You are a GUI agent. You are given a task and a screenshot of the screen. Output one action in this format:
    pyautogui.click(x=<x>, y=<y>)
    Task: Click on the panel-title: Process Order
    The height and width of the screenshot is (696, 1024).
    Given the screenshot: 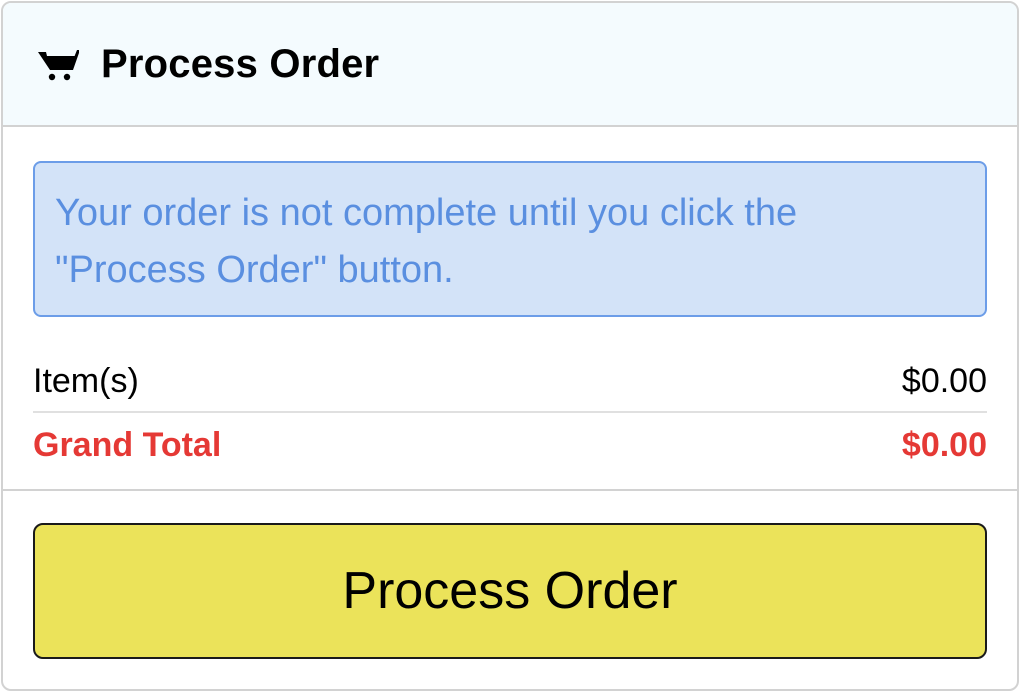 What is the action you would take?
    pyautogui.click(x=240, y=63)
    